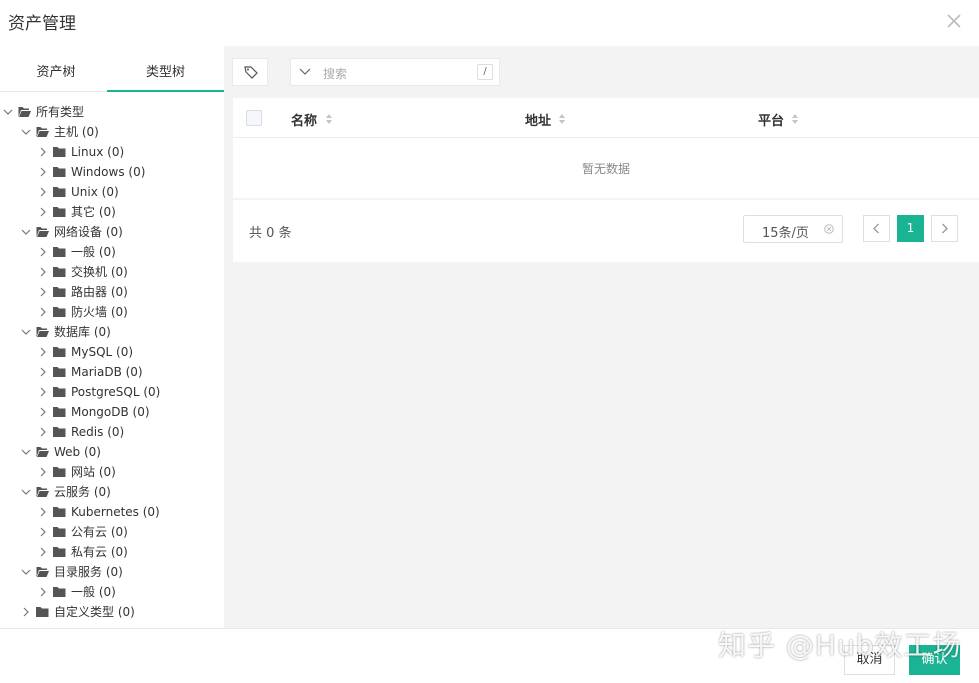 Image resolution: width=979 pixels, height=683 pixels. I want to click on column-address: 地址, so click(538, 119).